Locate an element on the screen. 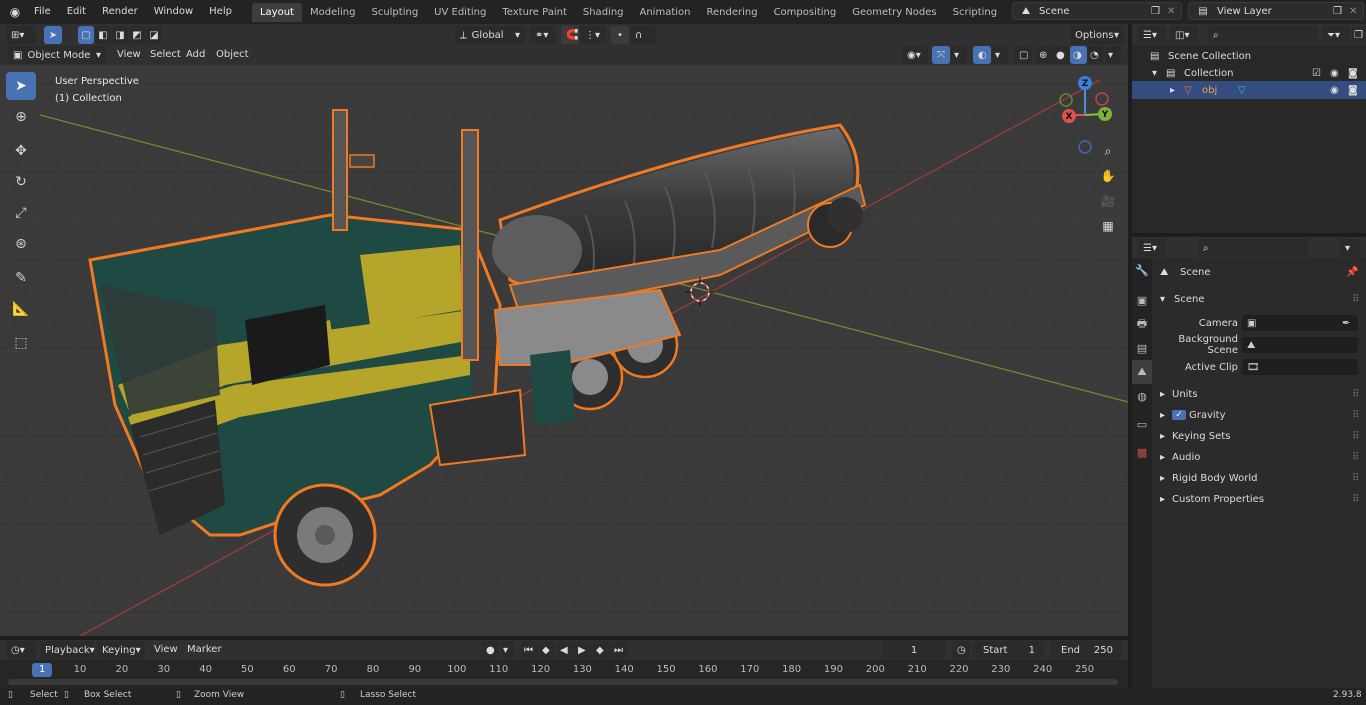  cursor-tool-icon: ⊕ is located at coordinates (21, 117).